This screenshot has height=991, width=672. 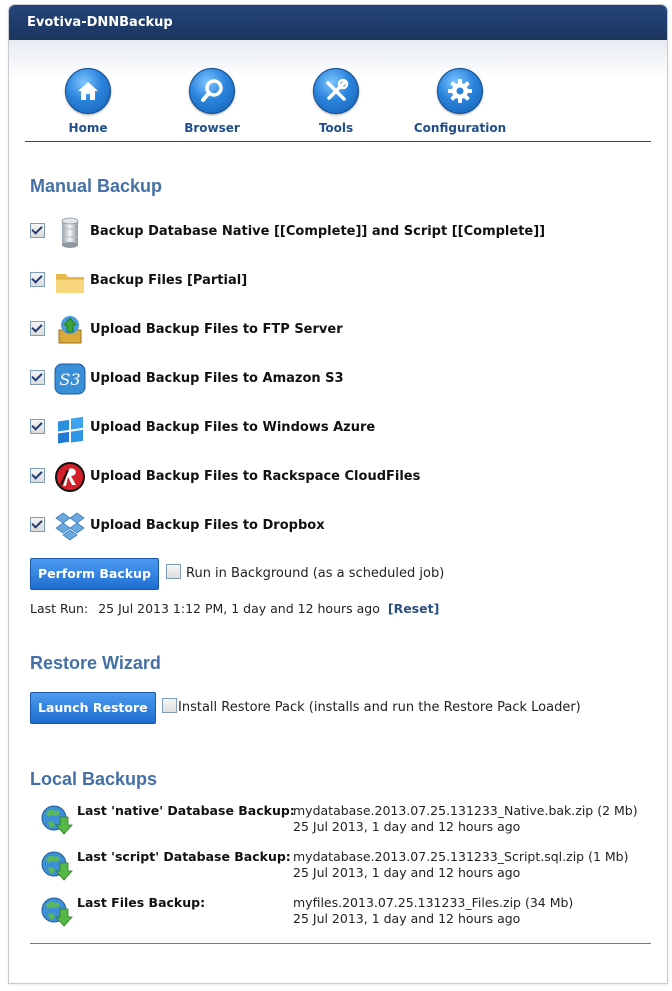 I want to click on gear-icon, so click(x=460, y=91).